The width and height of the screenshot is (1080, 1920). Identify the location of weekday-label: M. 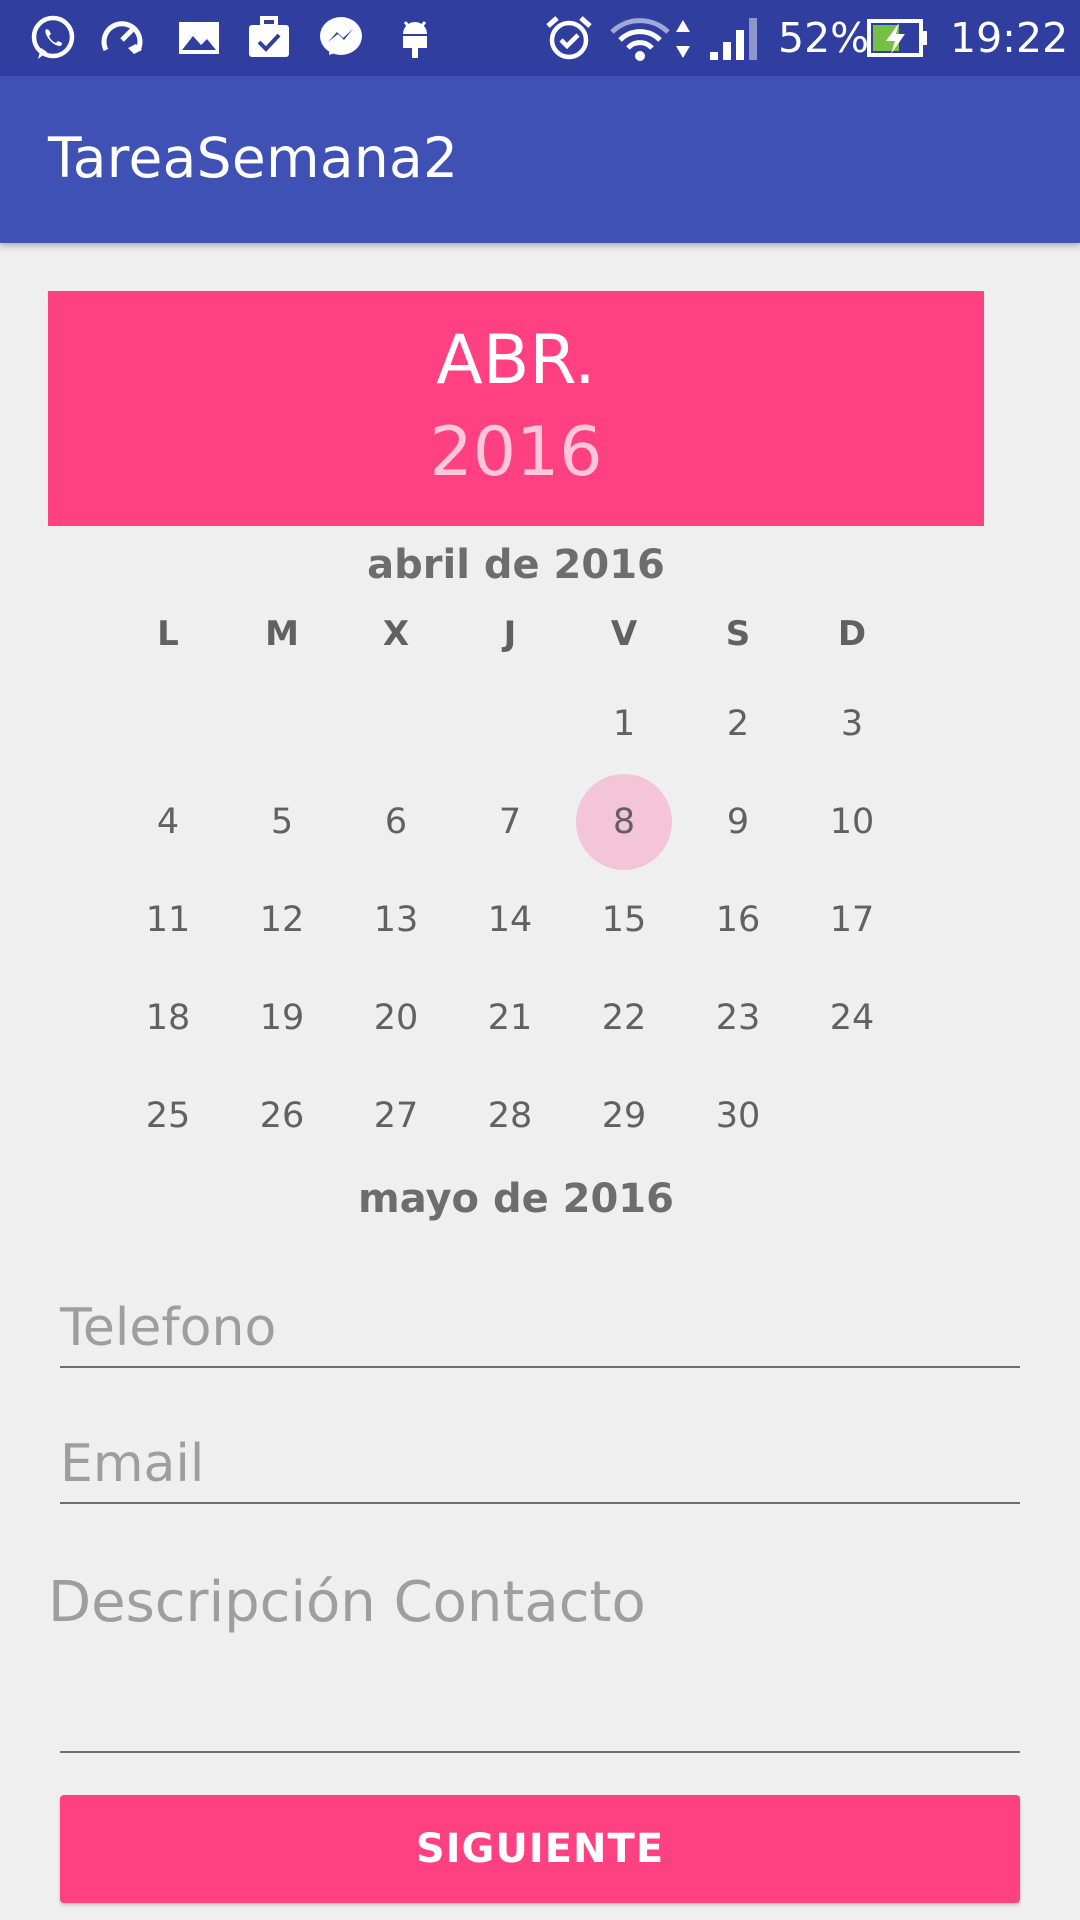
(282, 634).